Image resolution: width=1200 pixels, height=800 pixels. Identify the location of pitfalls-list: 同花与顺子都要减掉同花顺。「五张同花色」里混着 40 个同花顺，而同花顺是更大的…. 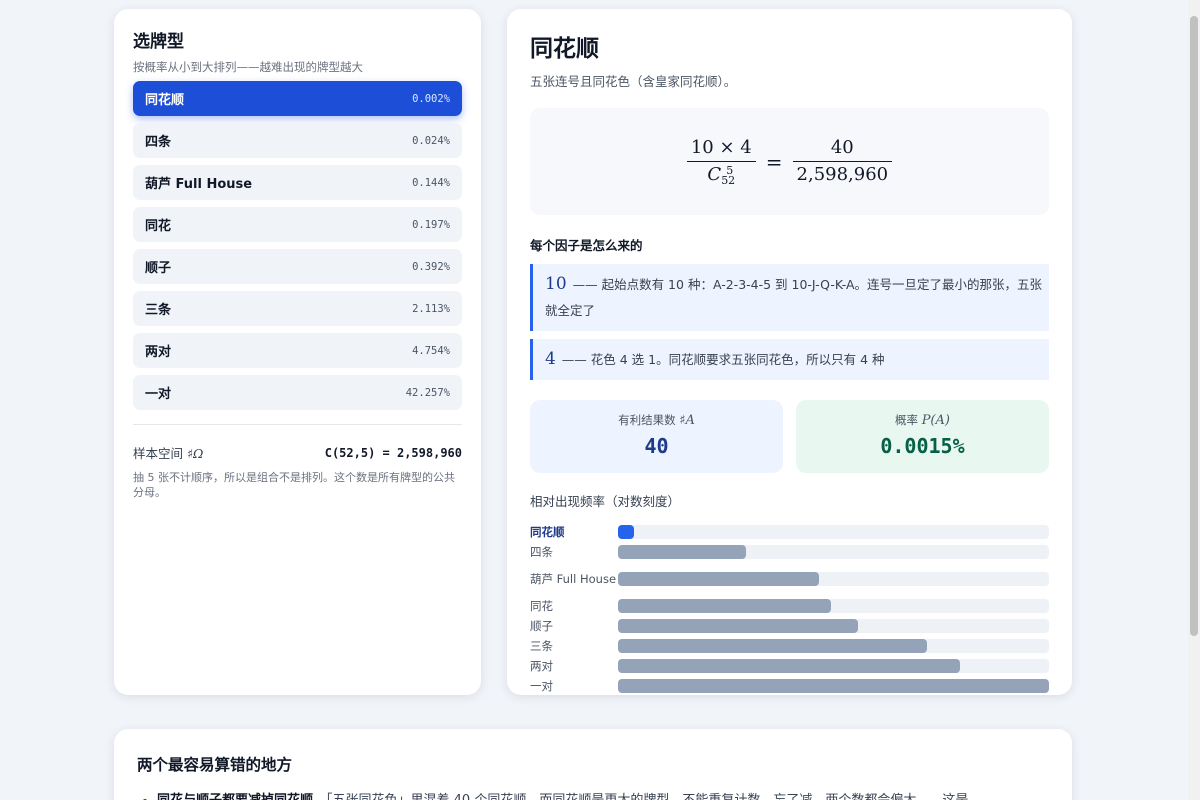
(593, 795).